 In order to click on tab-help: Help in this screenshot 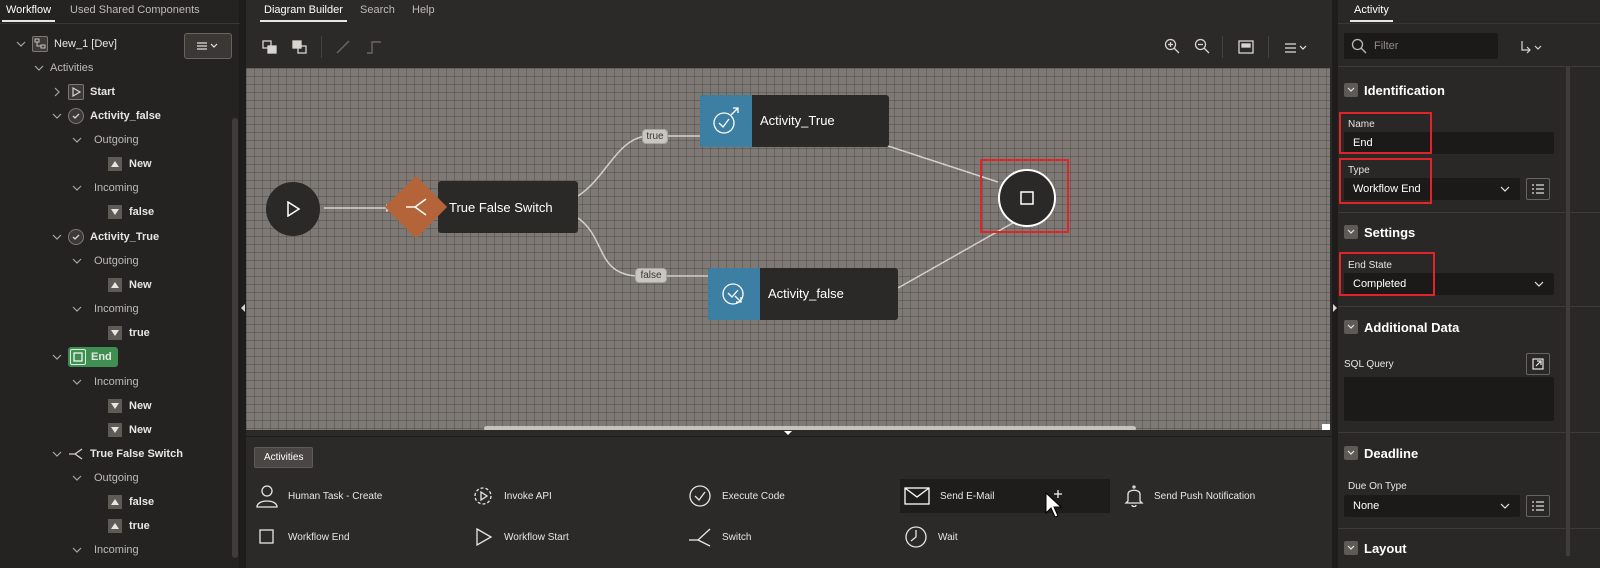, I will do `click(423, 10)`.